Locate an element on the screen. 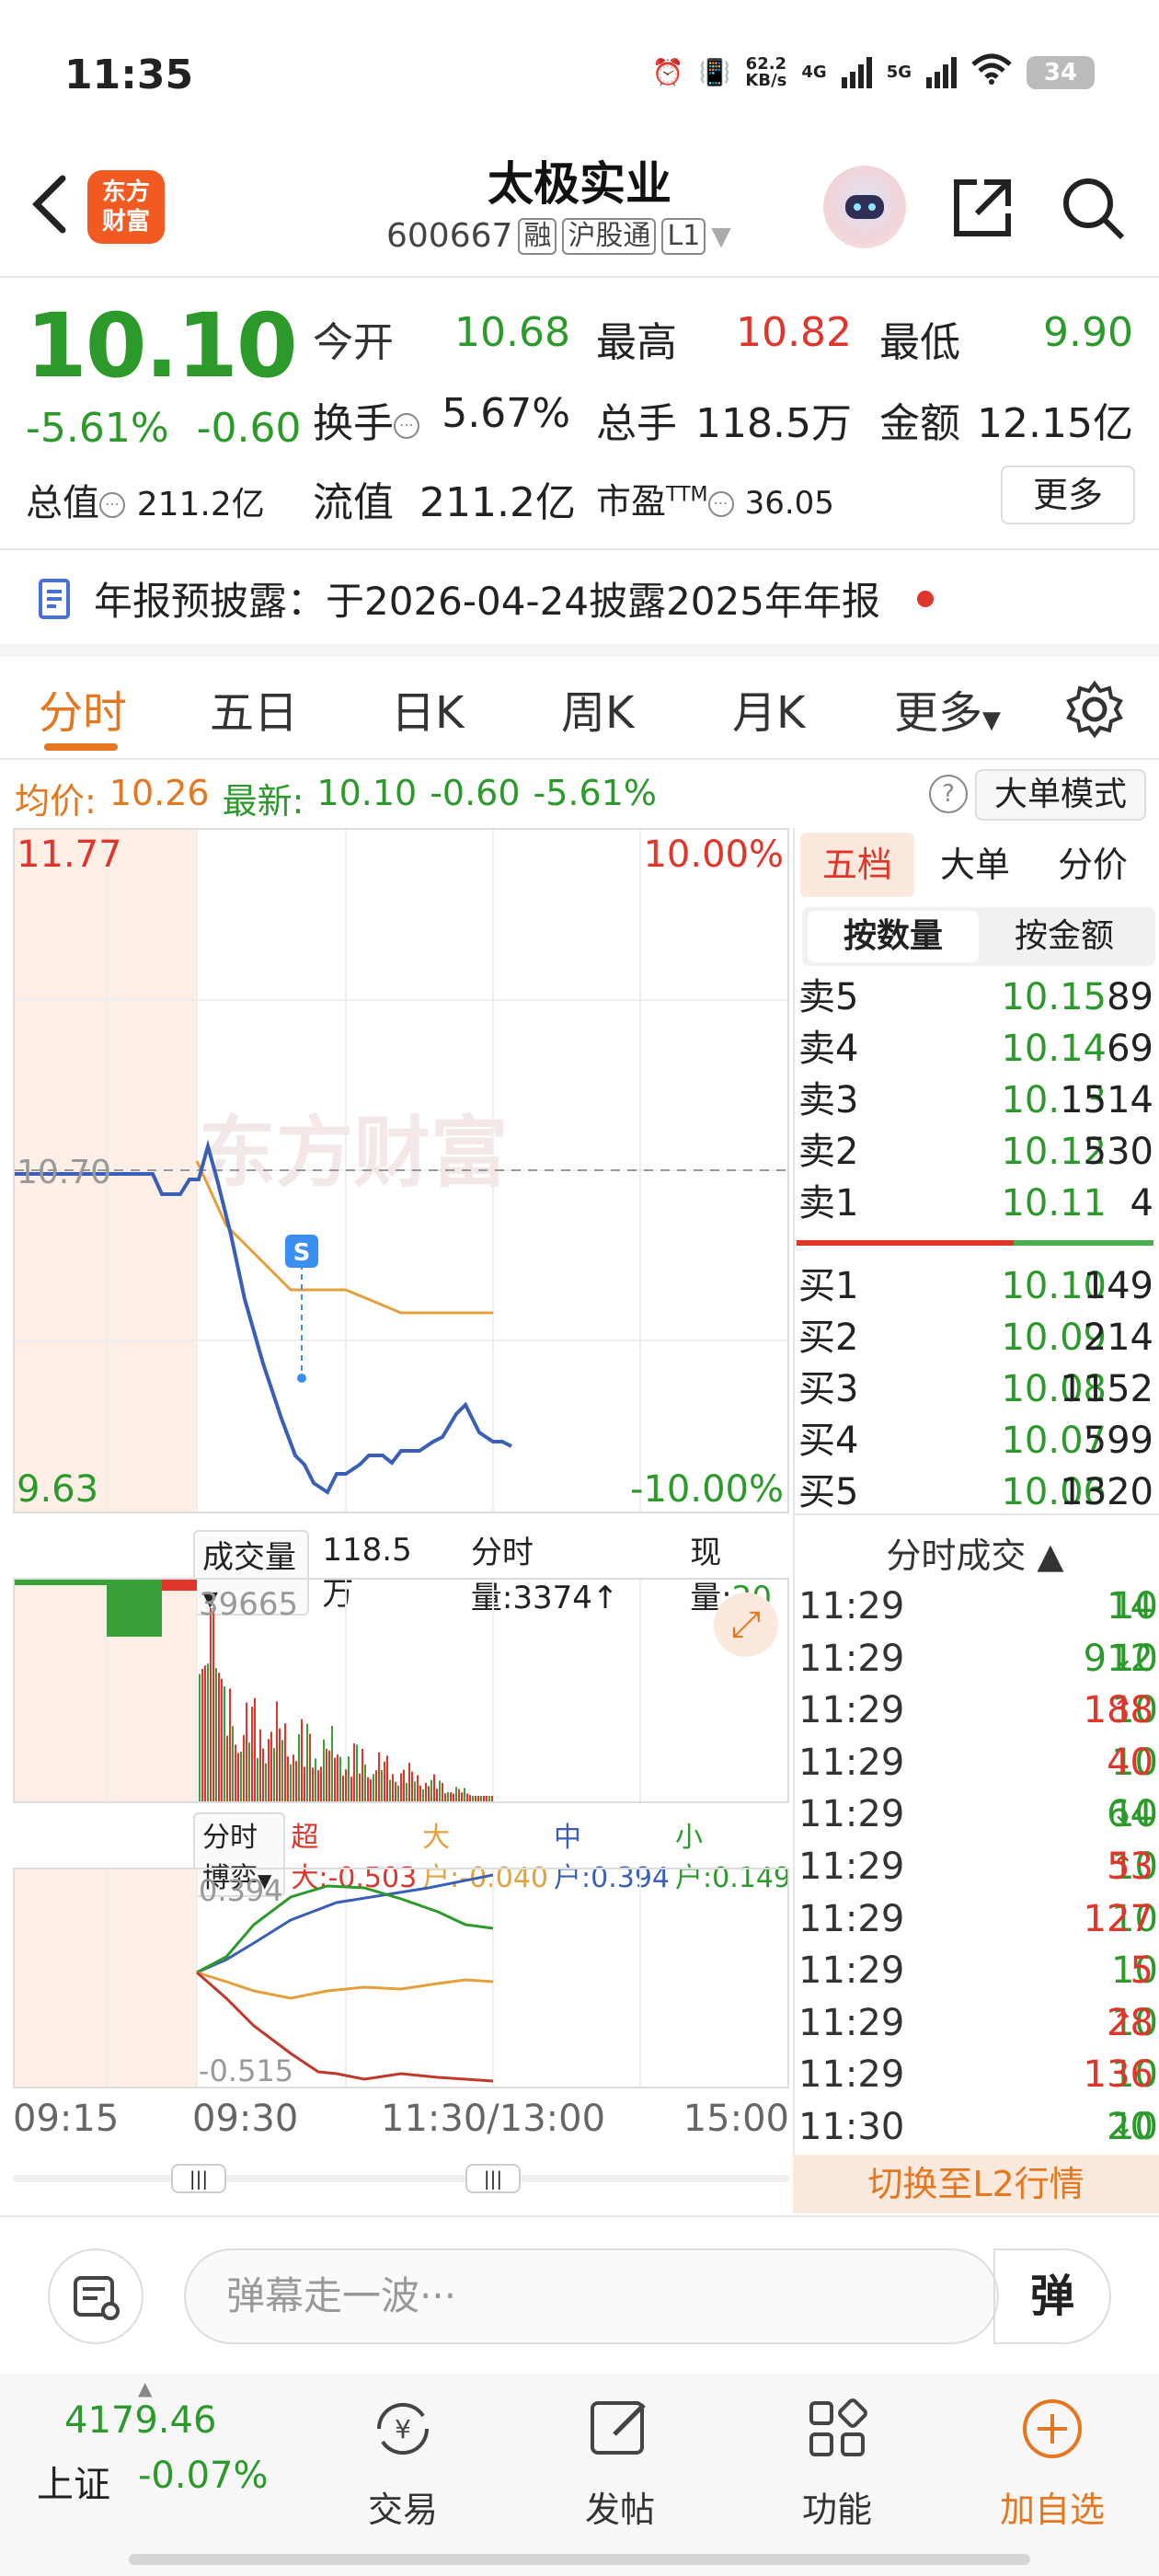 This screenshot has width=1159, height=2576. stock-code-row: 600667 融 沪股通 L1 ▼ is located at coordinates (579, 236).